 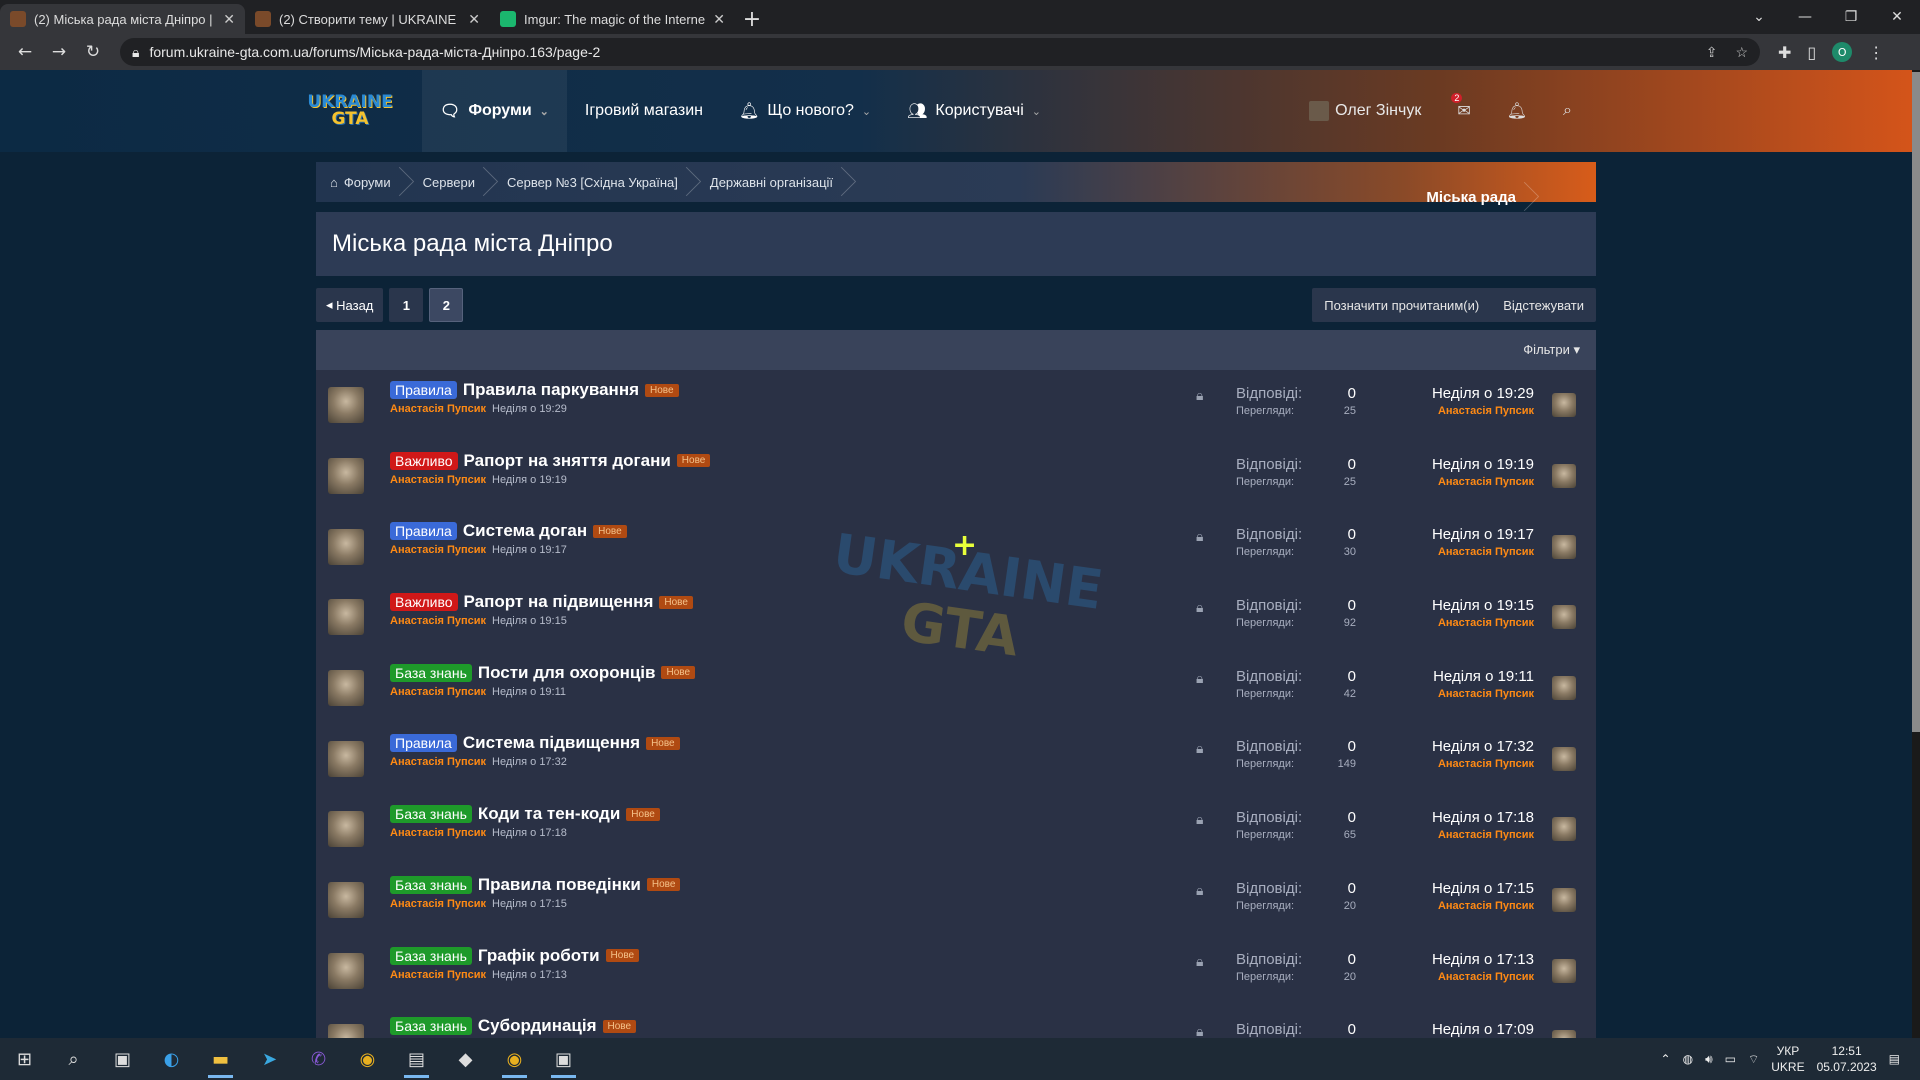 What do you see at coordinates (465, 1059) in the screenshot?
I see `game-icon: ◆` at bounding box center [465, 1059].